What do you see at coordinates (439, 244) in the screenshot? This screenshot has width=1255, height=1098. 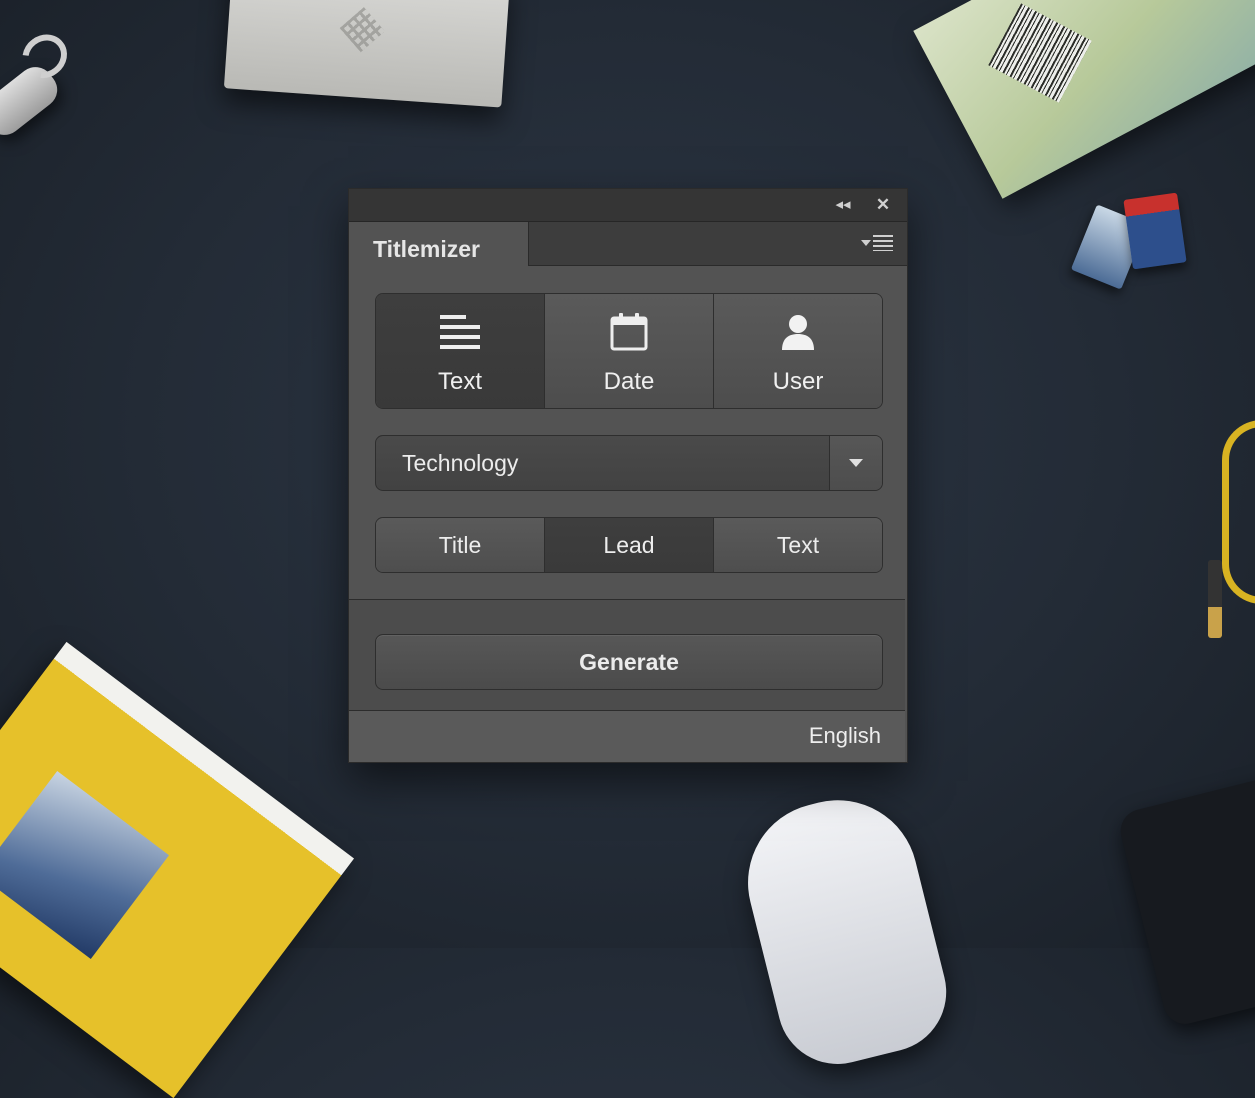 I see `tab-titlemizer: Titlemizer` at bounding box center [439, 244].